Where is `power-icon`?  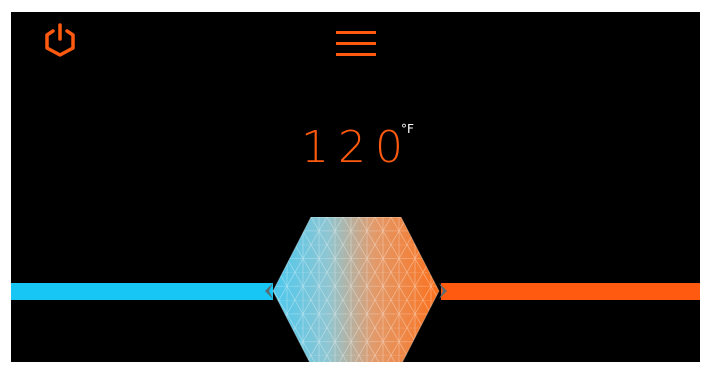 power-icon is located at coordinates (60, 40).